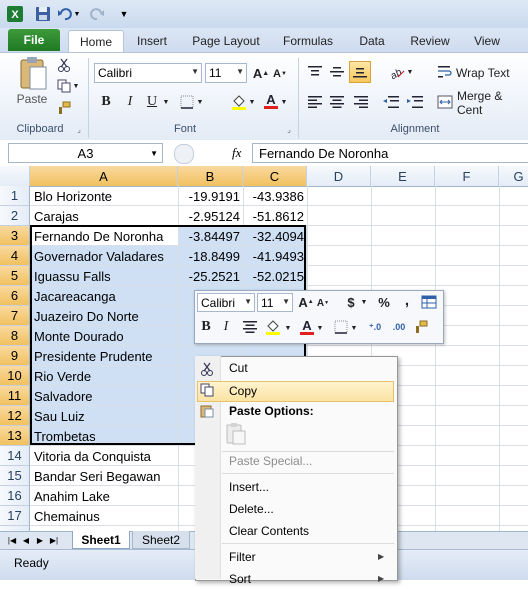 The width and height of the screenshot is (528, 589). I want to click on cell-a: Anahim Lake, so click(115, 496).